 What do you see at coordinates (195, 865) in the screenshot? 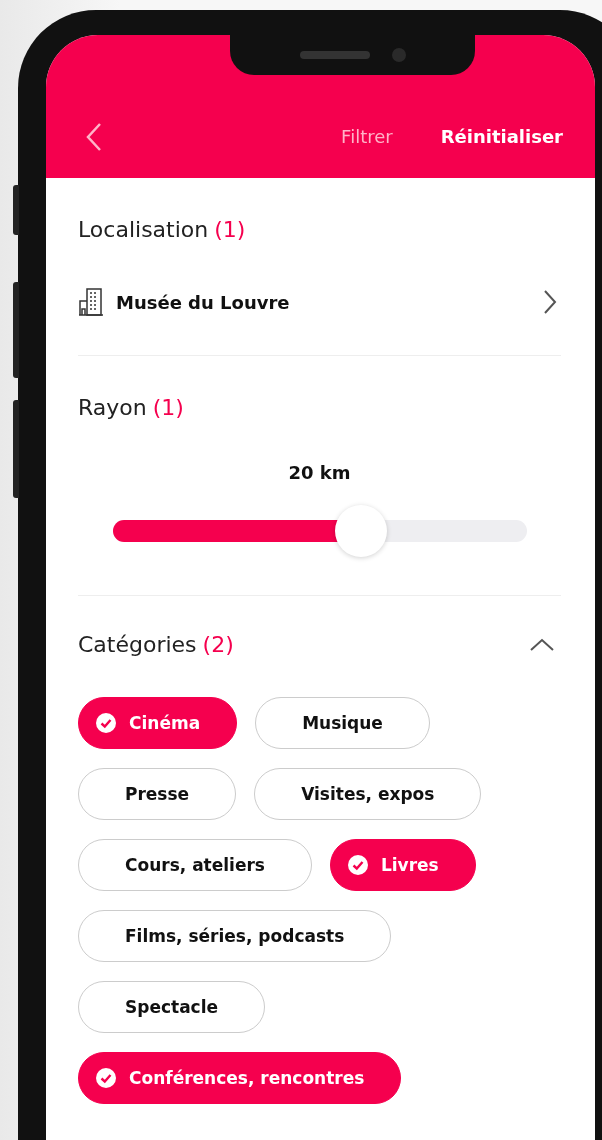
I see `category-chip: Cours, ateliers` at bounding box center [195, 865].